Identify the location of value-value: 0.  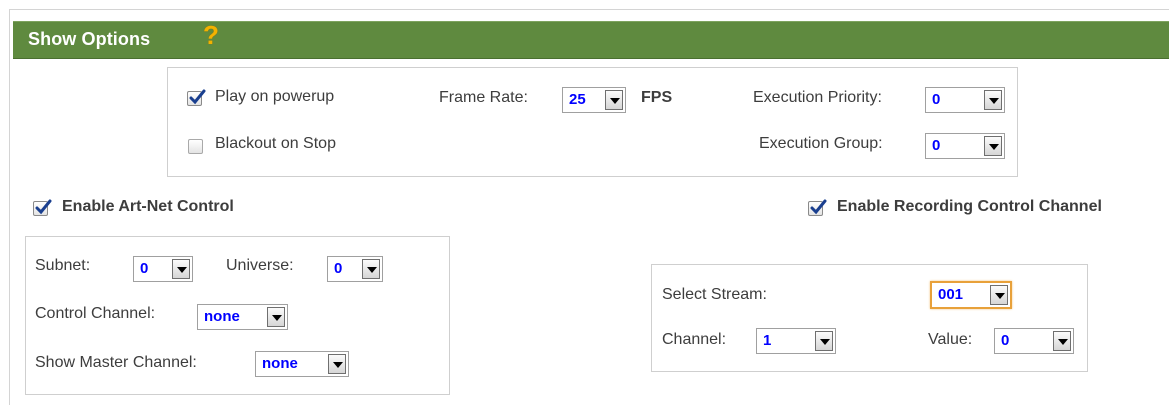
(1005, 340).